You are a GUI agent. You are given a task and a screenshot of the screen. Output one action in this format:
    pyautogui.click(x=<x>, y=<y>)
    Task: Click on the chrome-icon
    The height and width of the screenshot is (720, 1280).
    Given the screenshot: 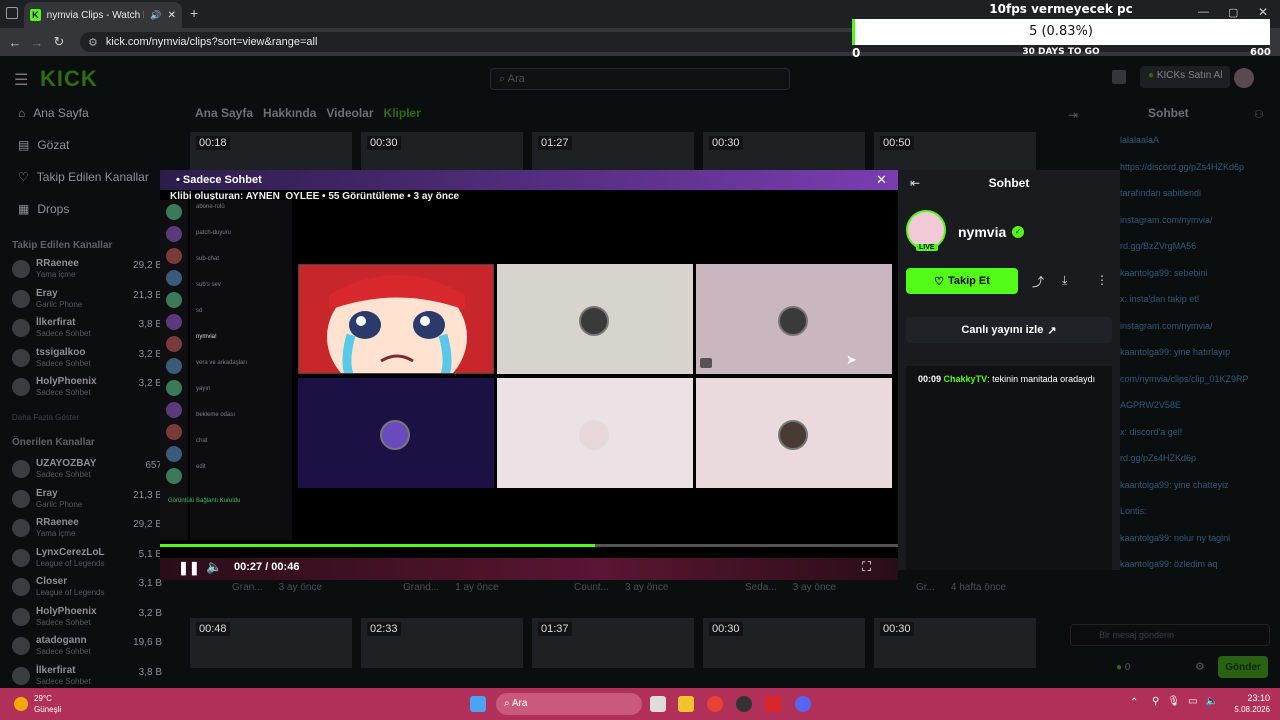 What is the action you would take?
    pyautogui.click(x=715, y=704)
    